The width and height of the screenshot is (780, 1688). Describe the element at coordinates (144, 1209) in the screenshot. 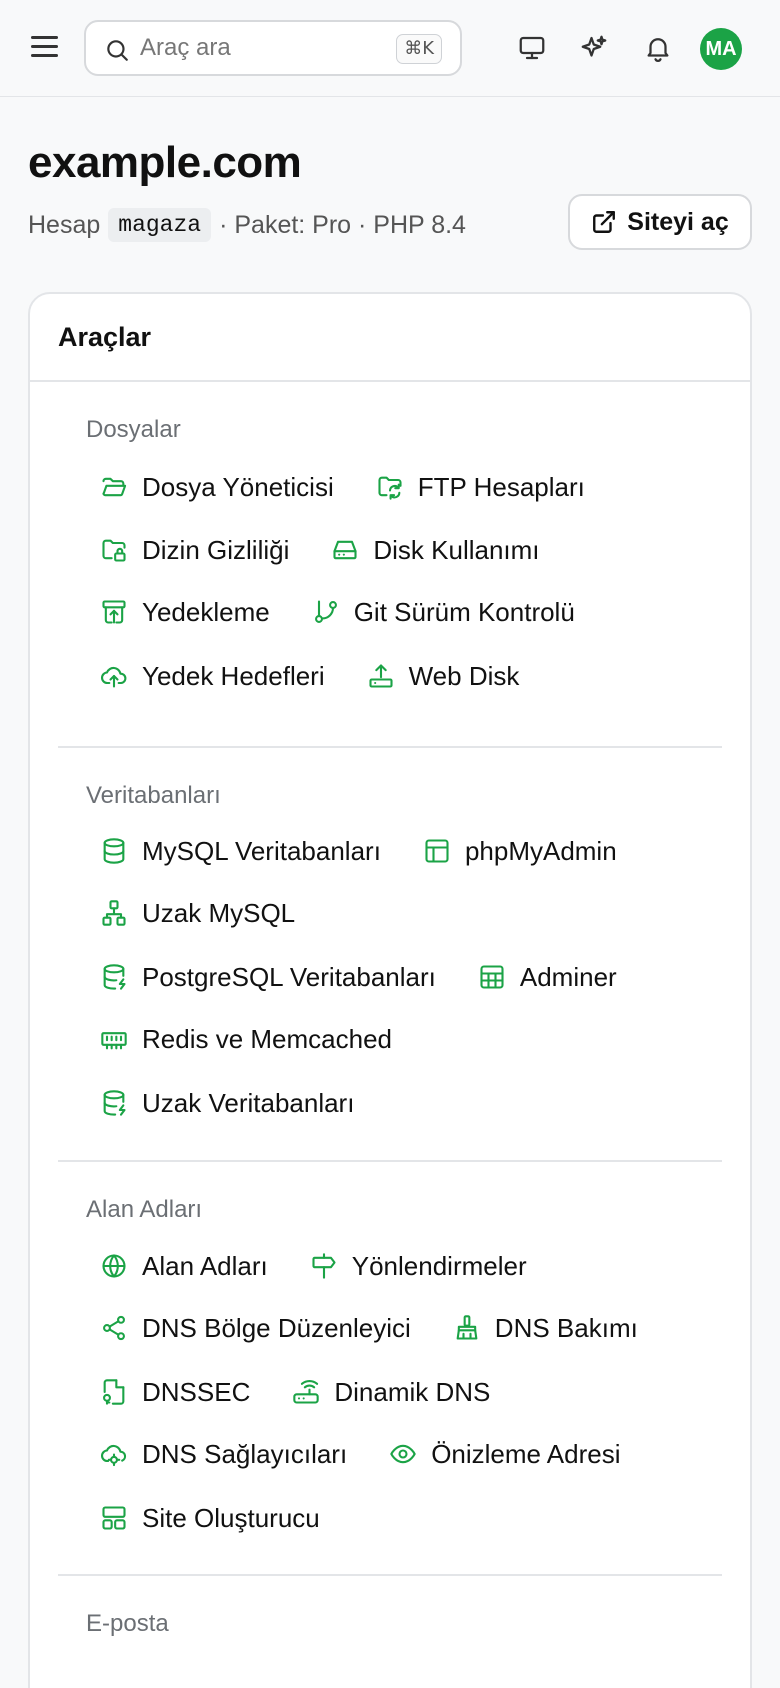

I see `section-title: Alan Adları` at that location.